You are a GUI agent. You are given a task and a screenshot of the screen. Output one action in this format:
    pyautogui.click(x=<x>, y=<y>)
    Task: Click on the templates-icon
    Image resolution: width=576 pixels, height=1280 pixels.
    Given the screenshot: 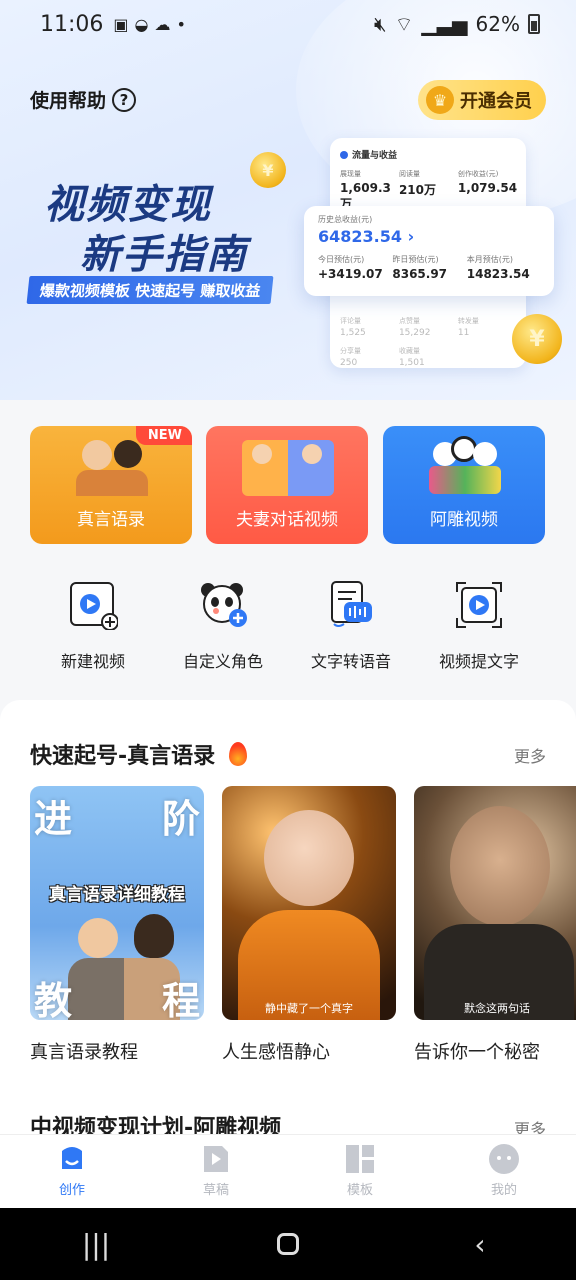 What is the action you would take?
    pyautogui.click(x=360, y=1159)
    